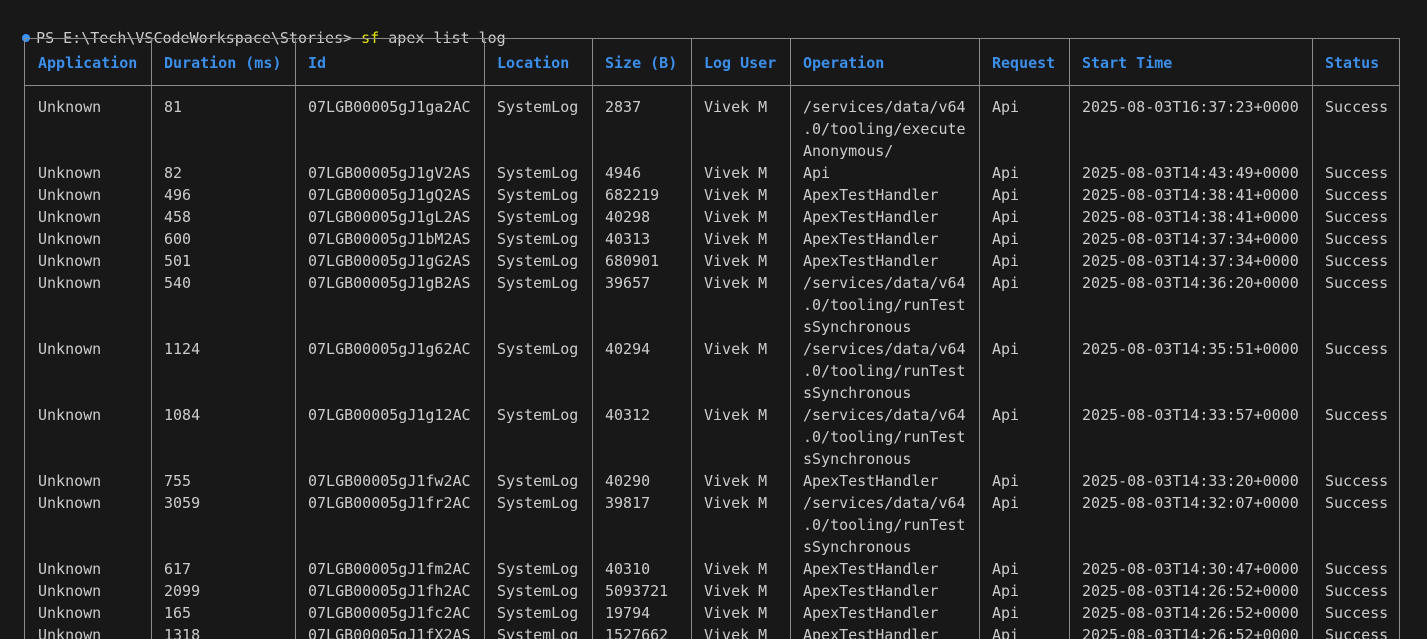 The image size is (1427, 639). I want to click on column-header-size: Size (B), so click(641, 63).